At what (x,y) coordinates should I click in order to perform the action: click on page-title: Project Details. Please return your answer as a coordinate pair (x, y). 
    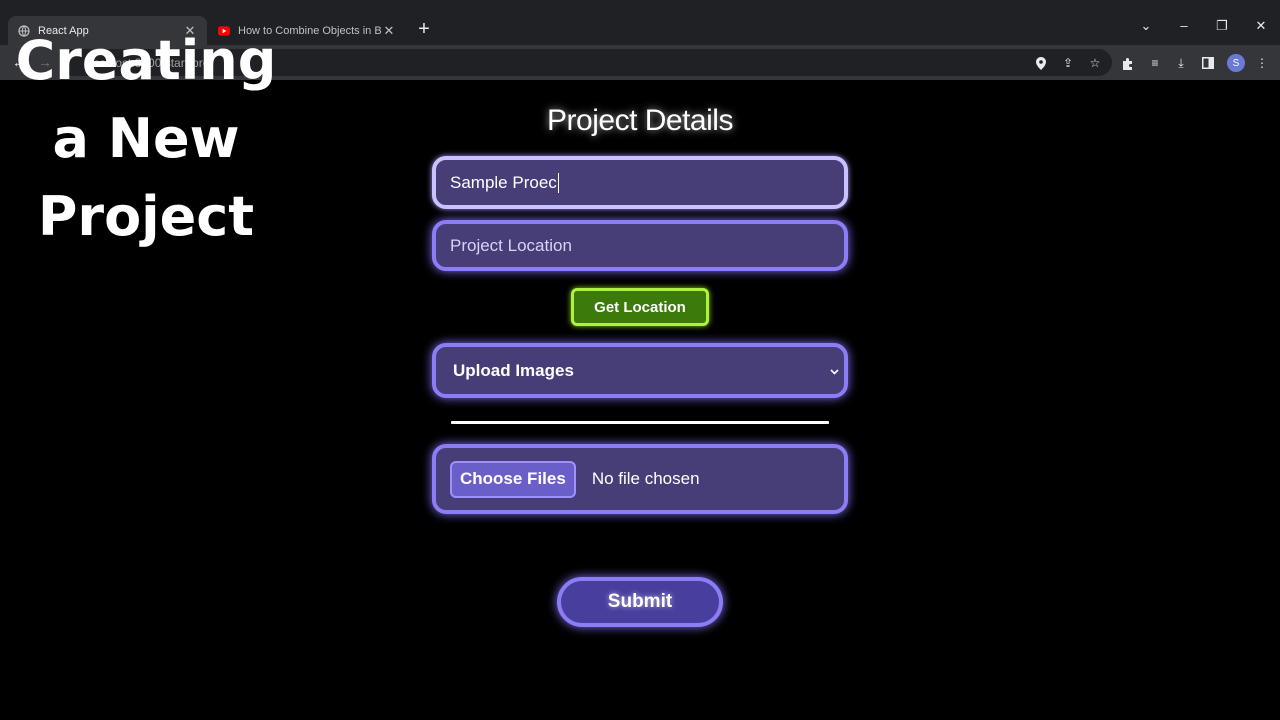
    Looking at the image, I should click on (640, 120).